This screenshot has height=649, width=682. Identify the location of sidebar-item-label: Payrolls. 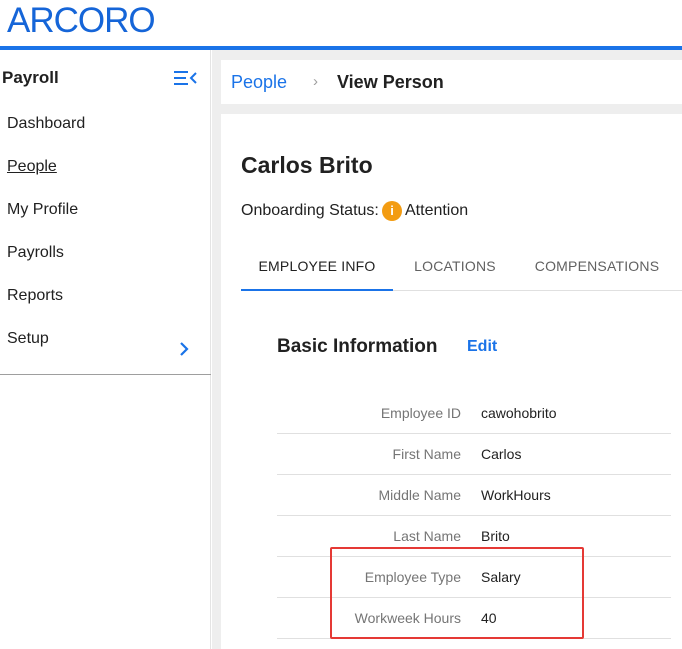
(35, 252).